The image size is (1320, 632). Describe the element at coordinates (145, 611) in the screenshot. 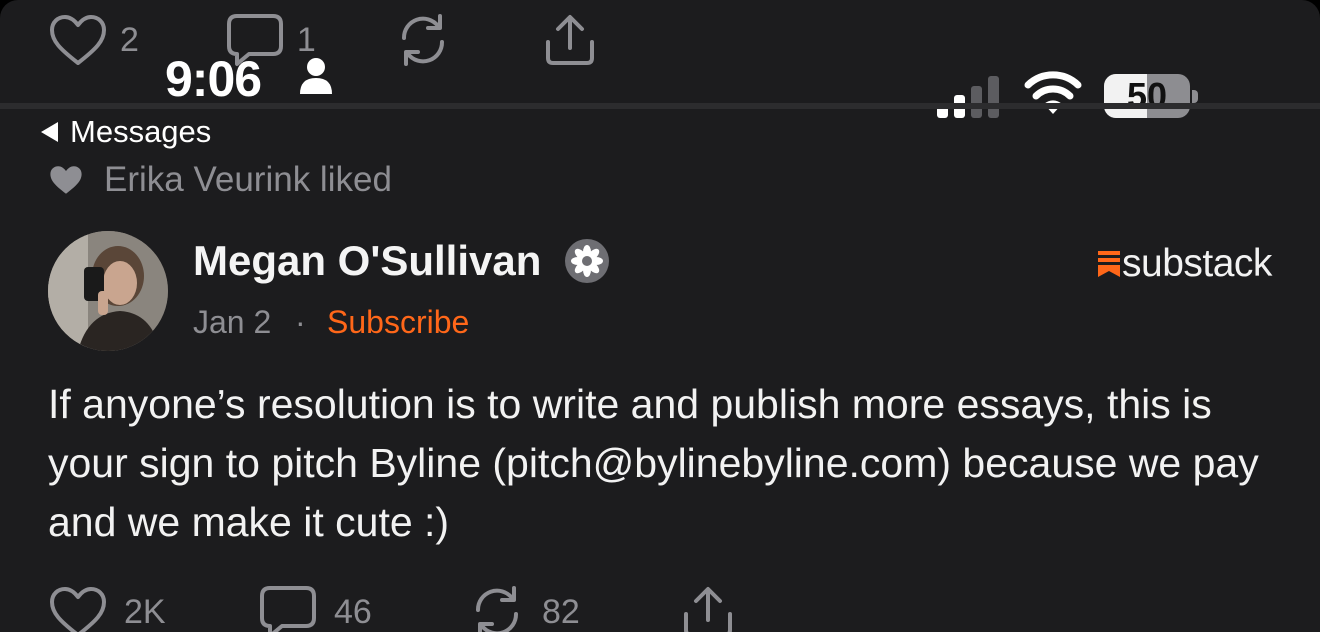

I see `like-count: 2K` at that location.